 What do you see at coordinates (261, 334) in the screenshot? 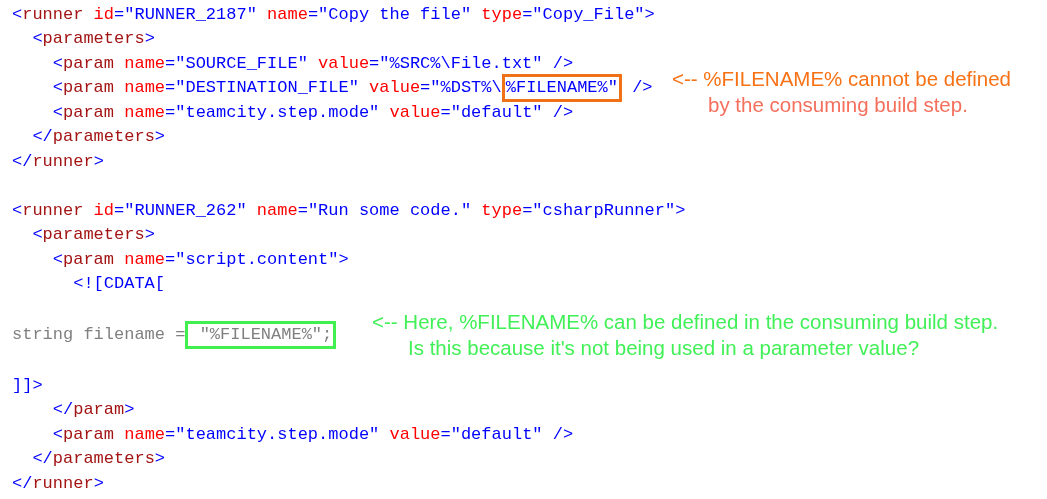
I see `highlight-box: "%FILENAME%";` at bounding box center [261, 334].